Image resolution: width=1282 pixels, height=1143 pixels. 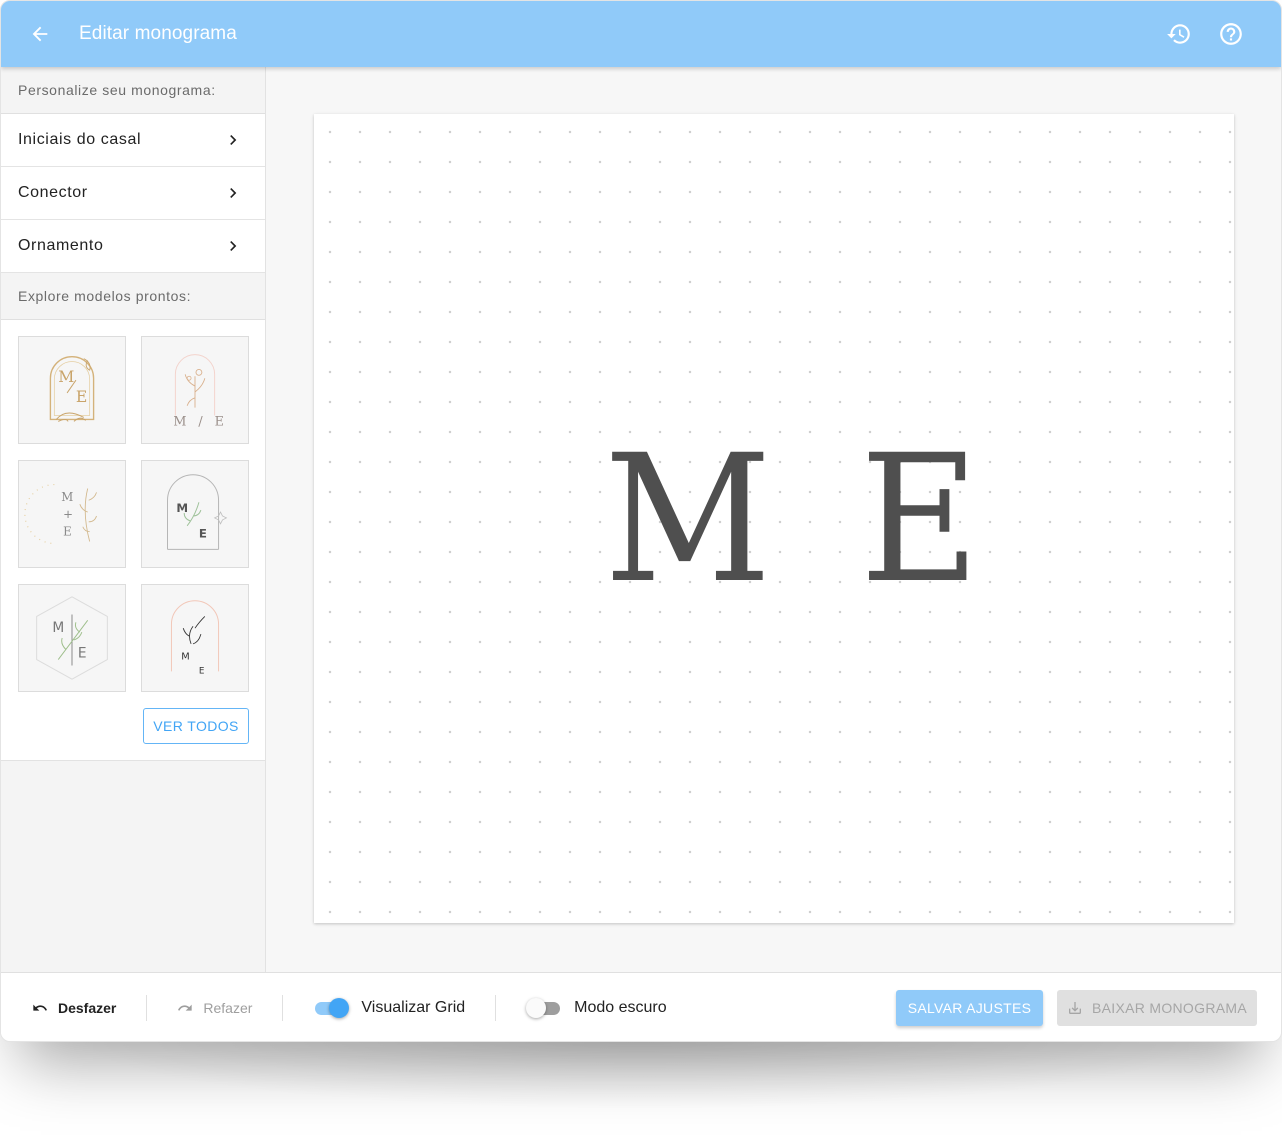 I want to click on help-circle-icon, so click(x=1231, y=34).